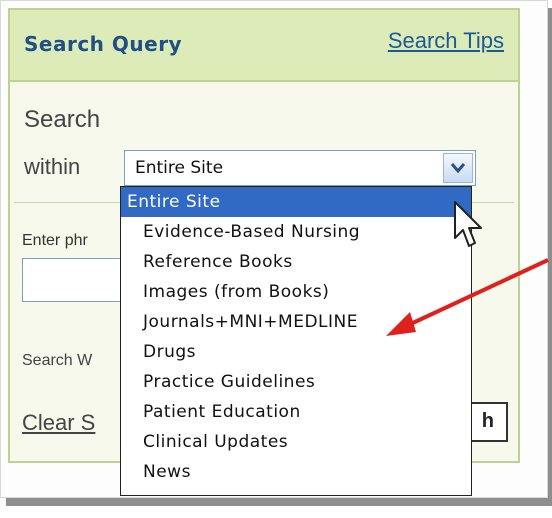  I want to click on dropdown-option: Clinical Updates, so click(296, 442).